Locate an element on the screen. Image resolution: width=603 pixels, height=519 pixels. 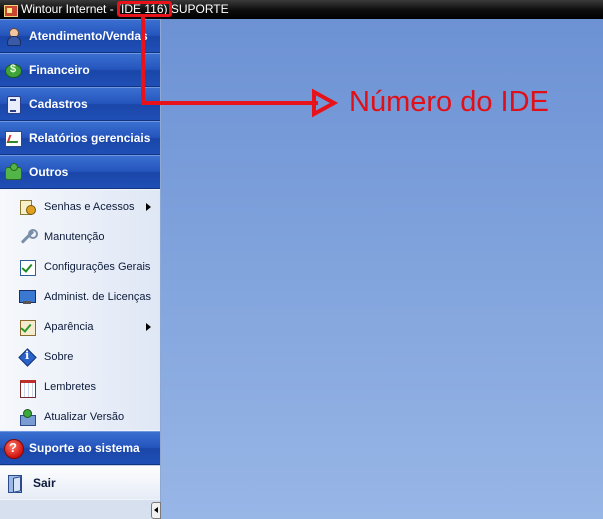
annotation-arrow is located at coordinates (240, 67).